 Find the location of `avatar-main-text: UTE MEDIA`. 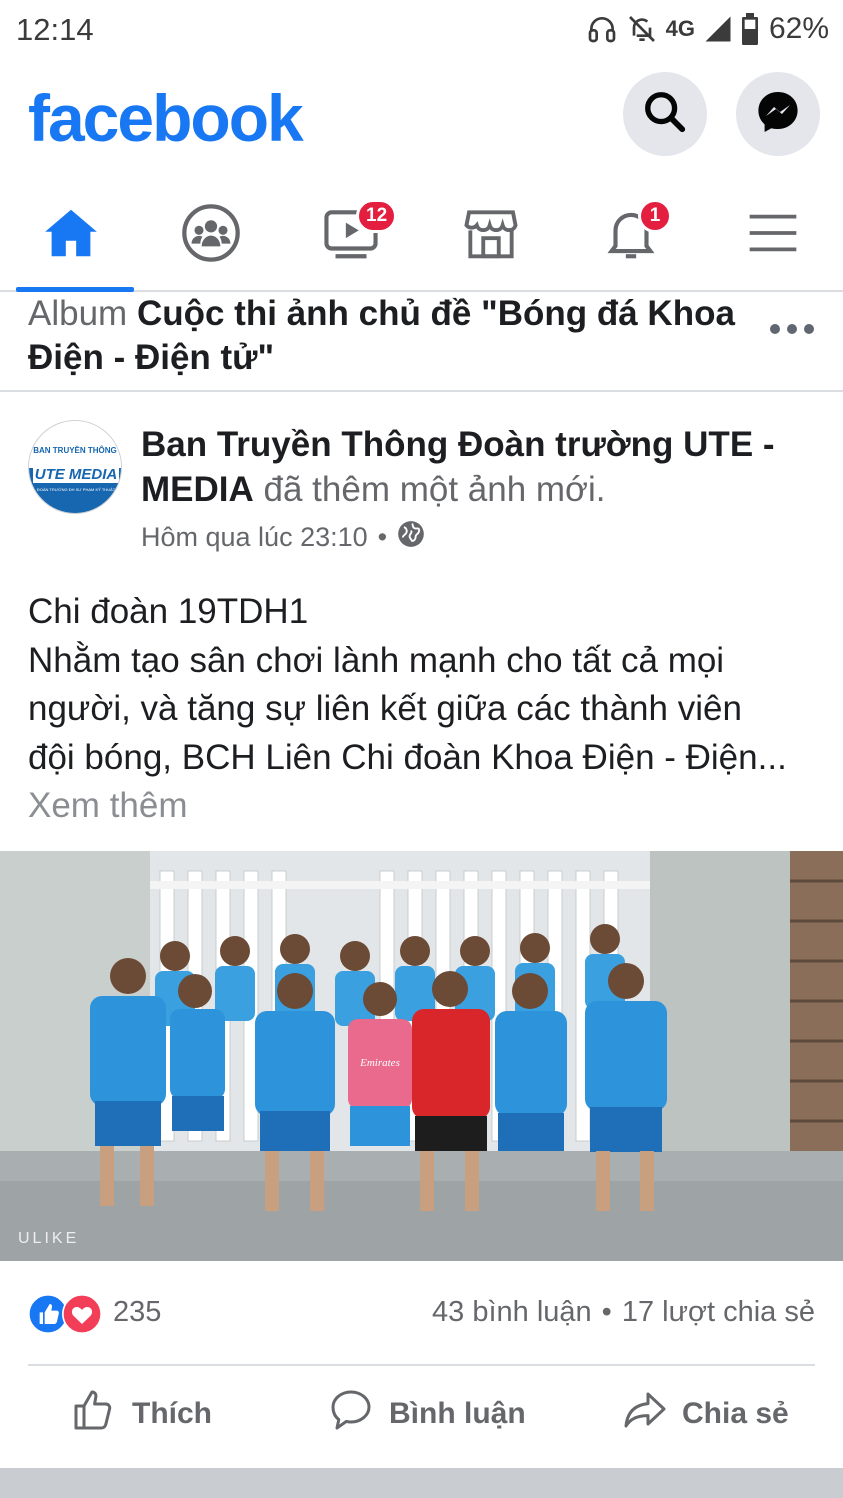

avatar-main-text: UTE MEDIA is located at coordinates (76, 474).